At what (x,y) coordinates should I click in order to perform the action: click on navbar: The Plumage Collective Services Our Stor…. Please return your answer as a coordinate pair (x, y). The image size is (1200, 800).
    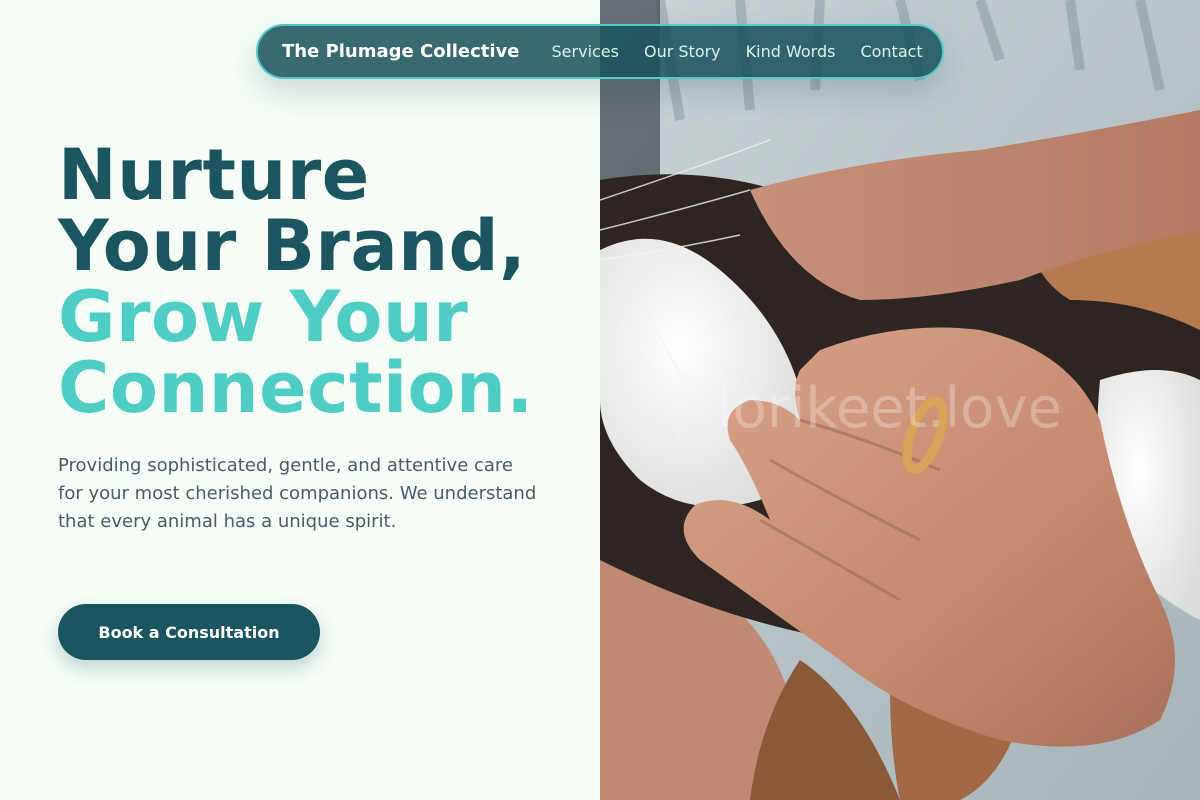
    Looking at the image, I should click on (600, 51).